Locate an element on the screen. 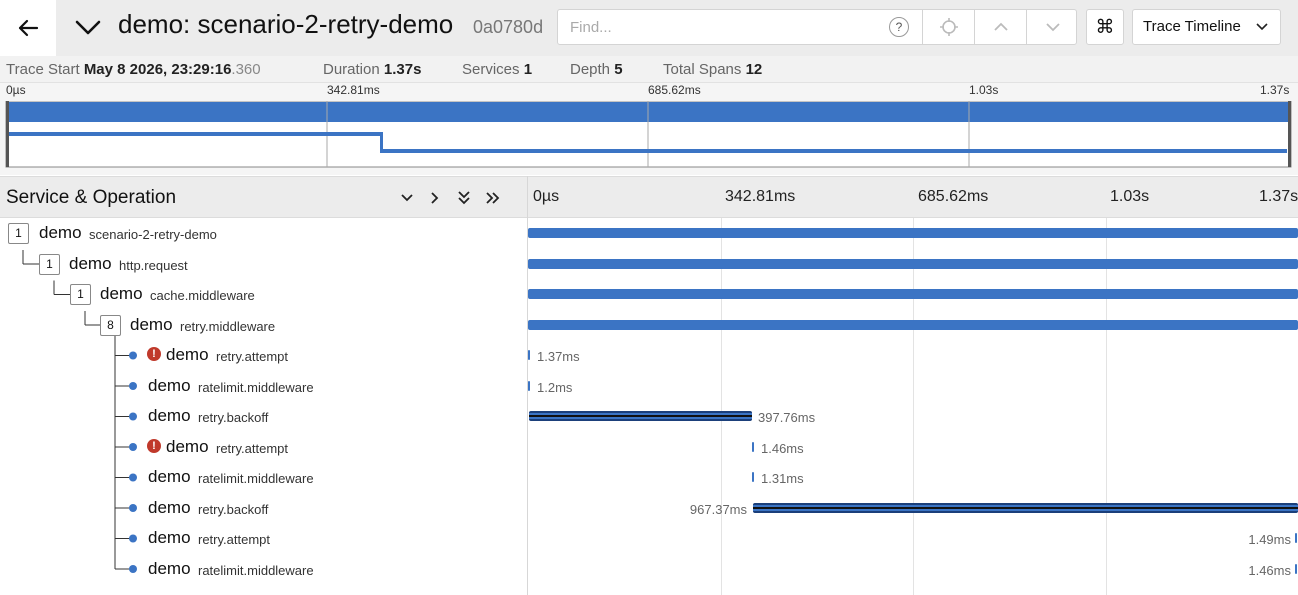  find-help-icon: ? is located at coordinates (899, 27).